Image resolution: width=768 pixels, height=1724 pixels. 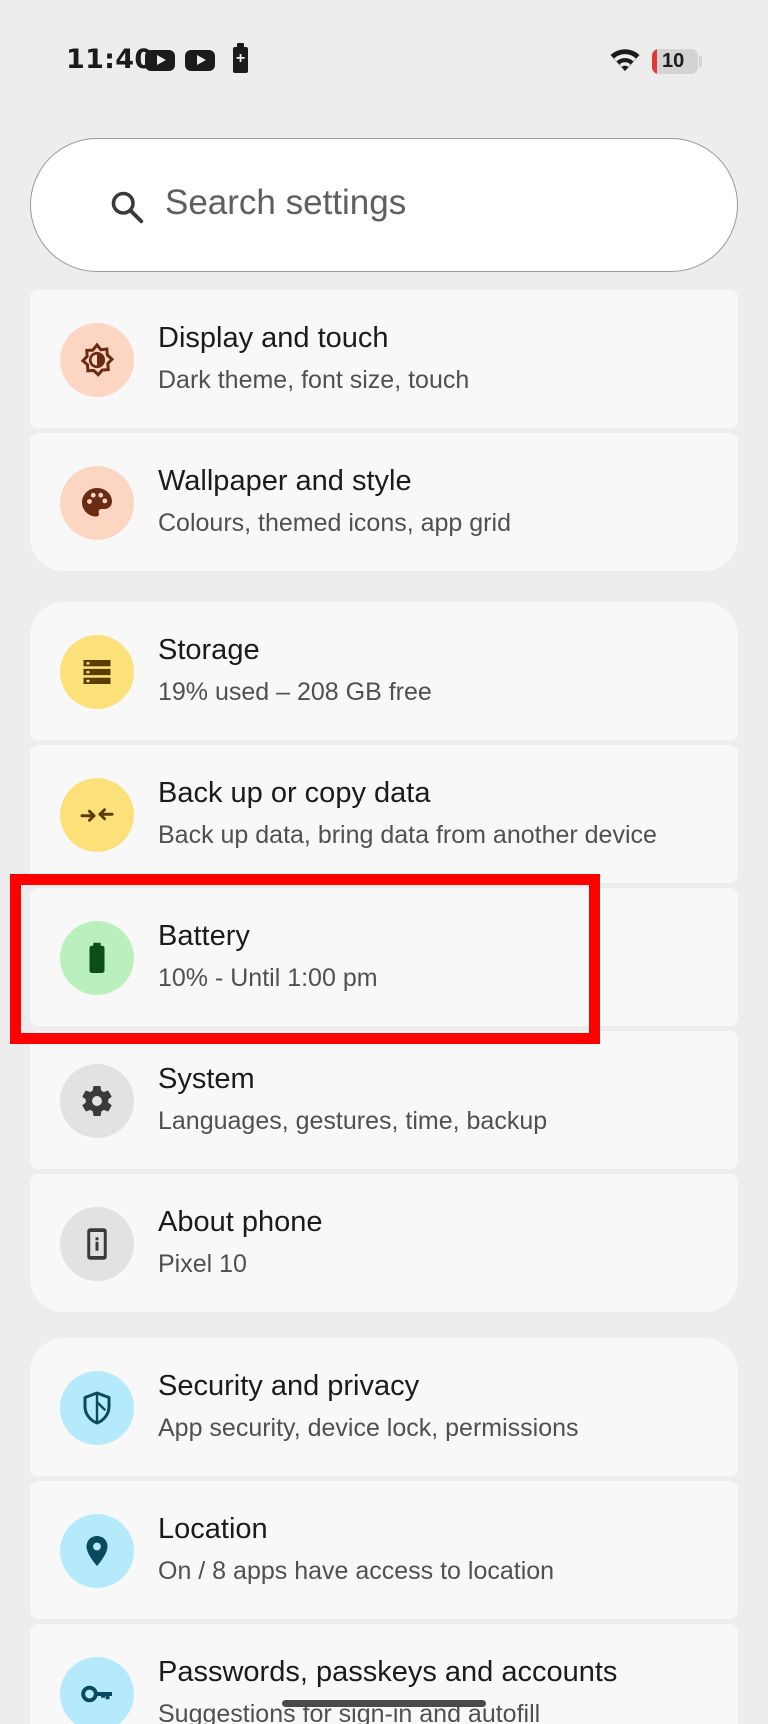 What do you see at coordinates (206, 1079) in the screenshot?
I see `settings-item-title: System` at bounding box center [206, 1079].